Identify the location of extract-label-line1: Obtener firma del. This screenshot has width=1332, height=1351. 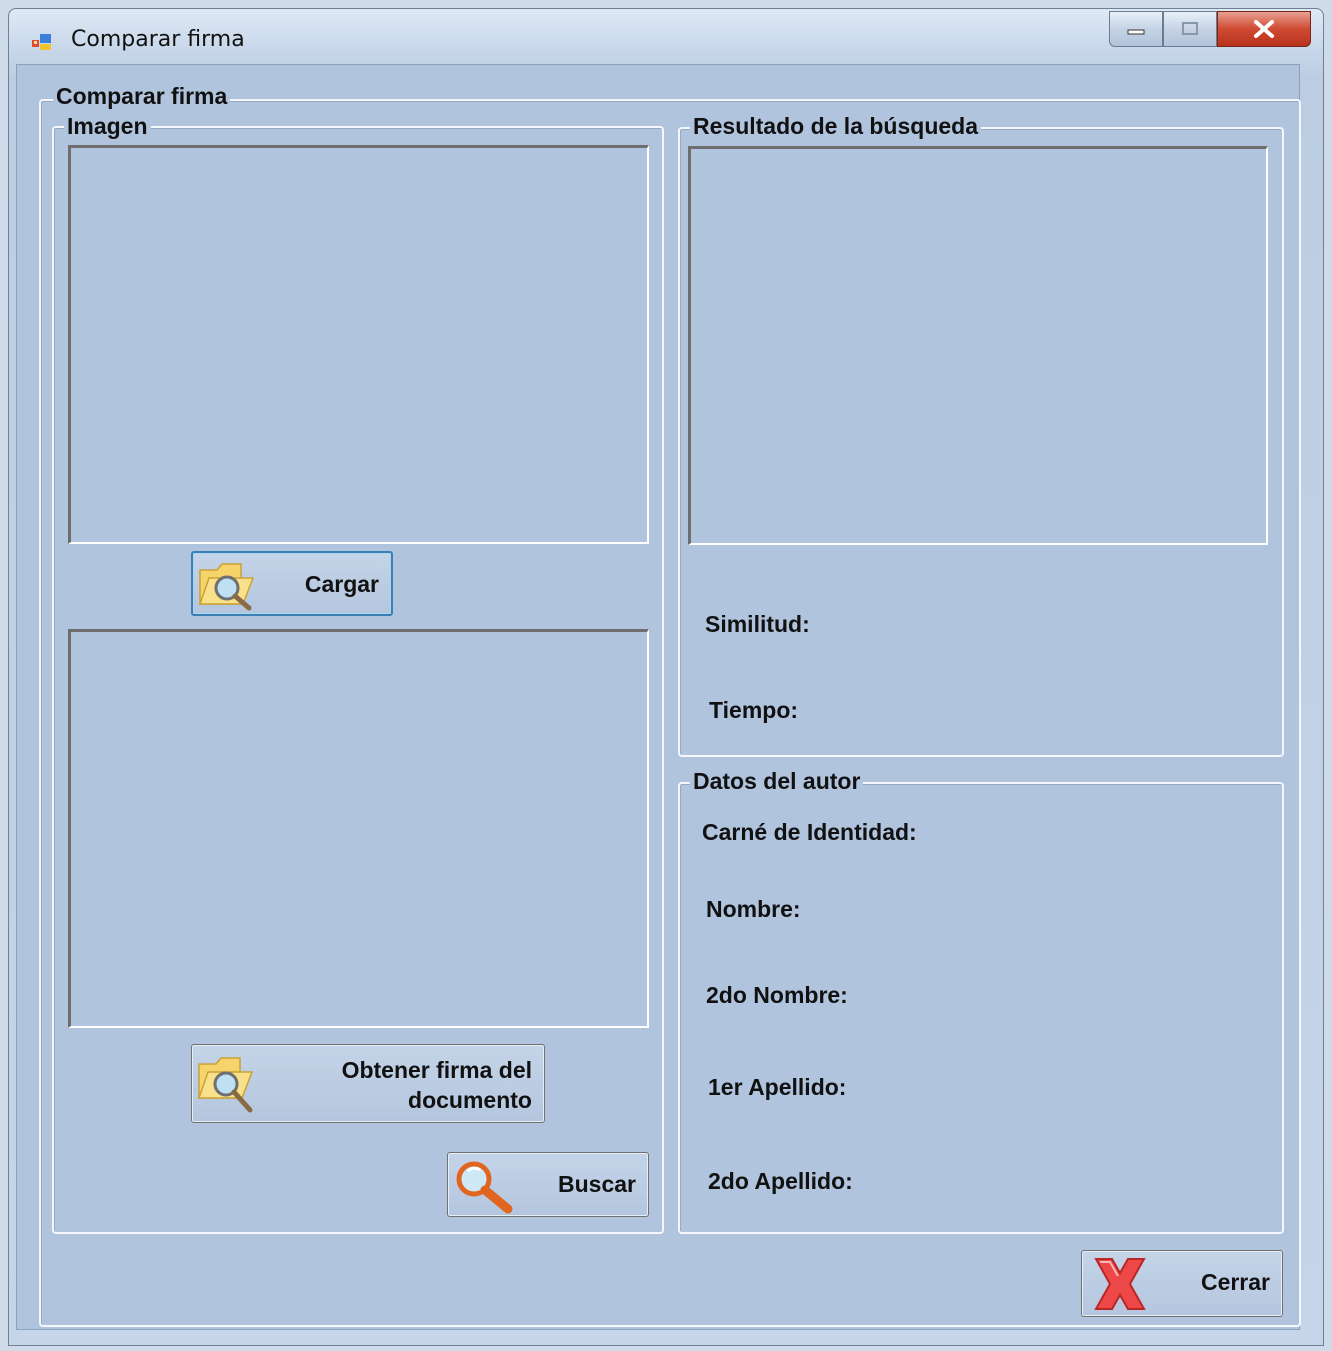
(436, 1070).